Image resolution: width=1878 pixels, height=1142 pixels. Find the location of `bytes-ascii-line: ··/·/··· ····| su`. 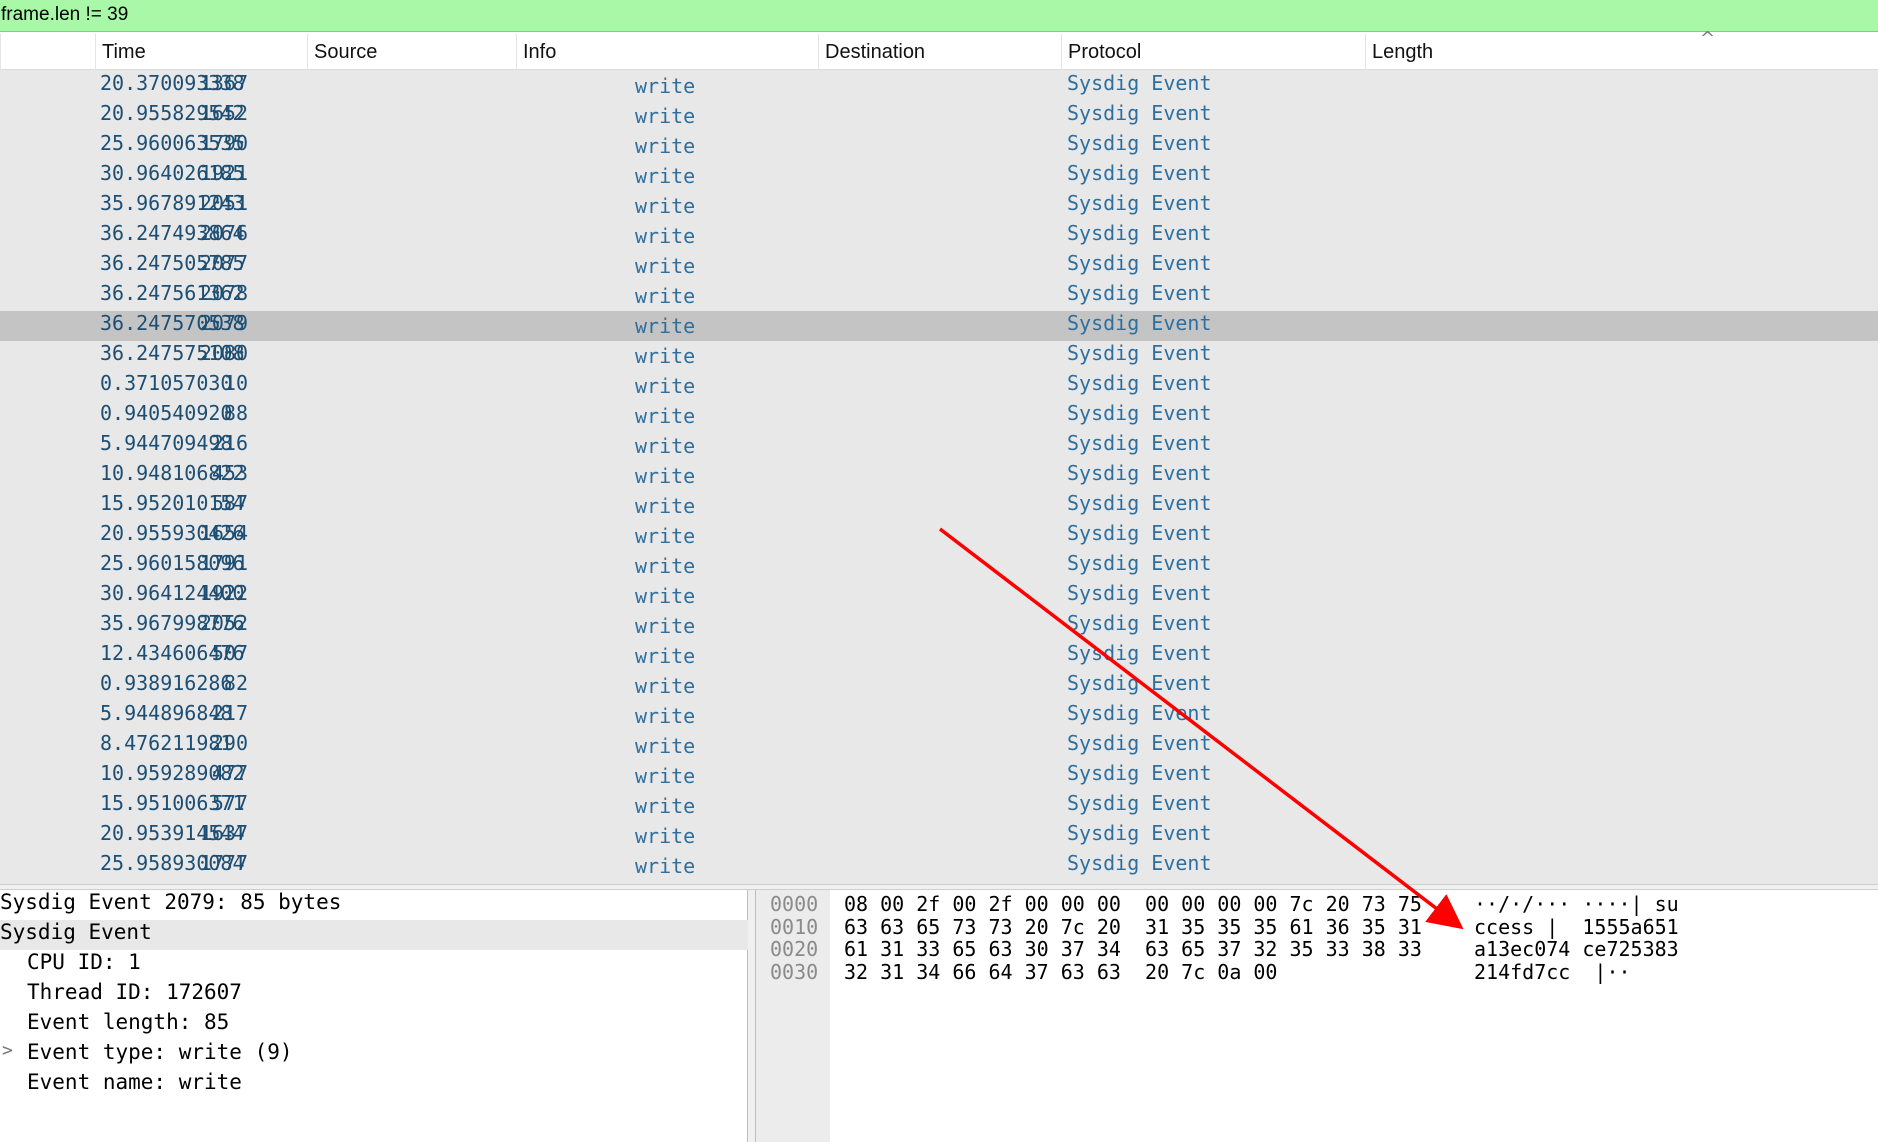

bytes-ascii-line: ··/·/··· ····| su is located at coordinates (1576, 904).